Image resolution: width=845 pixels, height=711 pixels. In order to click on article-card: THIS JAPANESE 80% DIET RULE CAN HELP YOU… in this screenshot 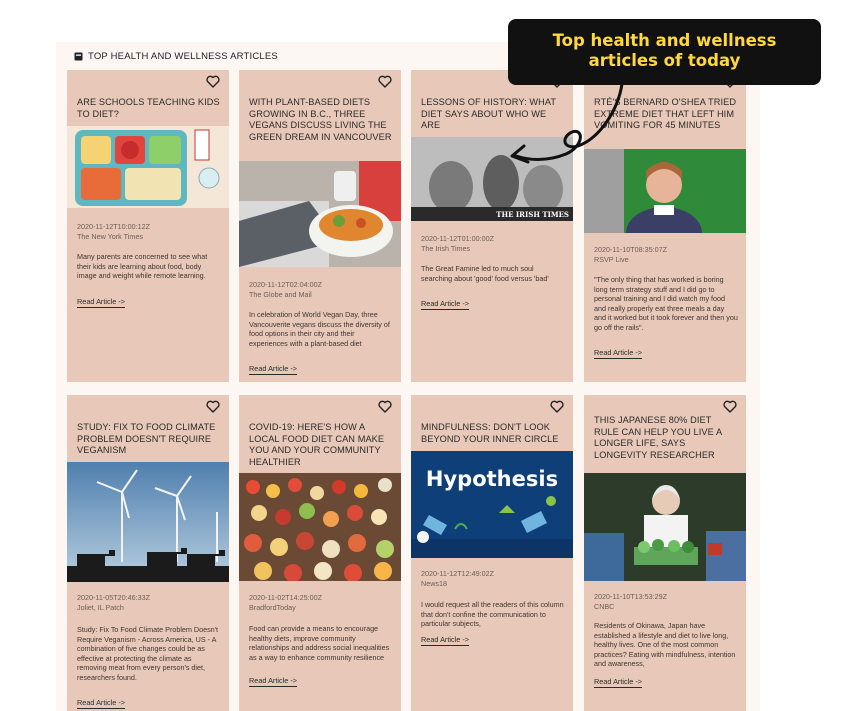, I will do `click(665, 553)`.